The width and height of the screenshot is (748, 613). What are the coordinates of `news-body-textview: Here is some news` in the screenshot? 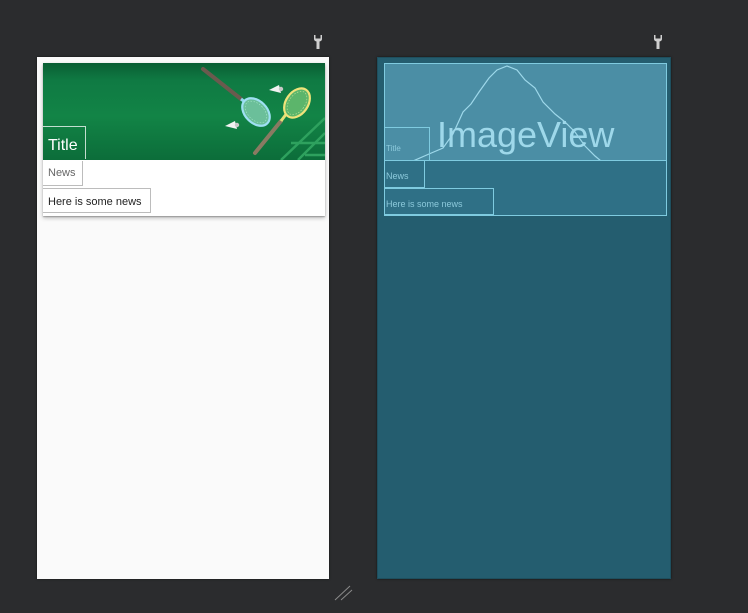 It's located at (97, 200).